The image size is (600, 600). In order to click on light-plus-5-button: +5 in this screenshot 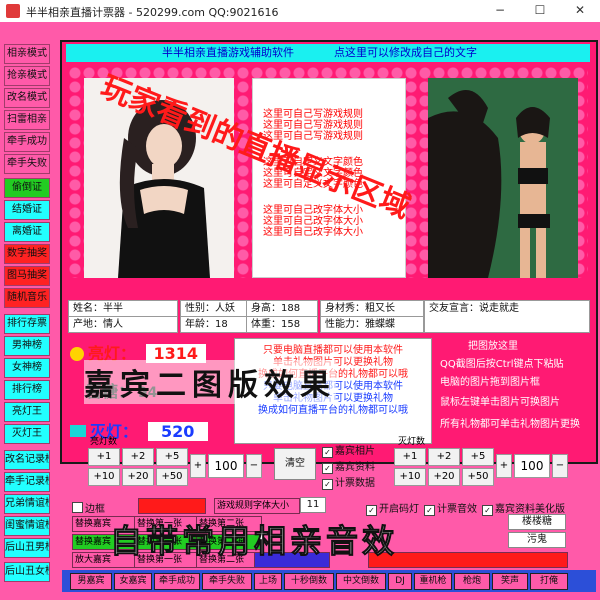, I will do `click(172, 457)`.